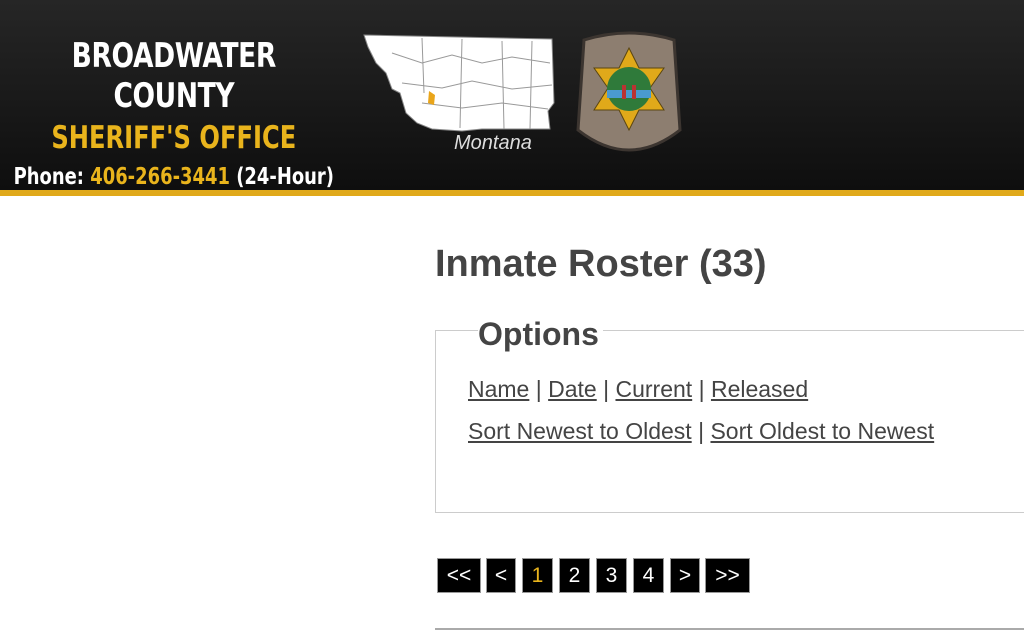  What do you see at coordinates (629, 91) in the screenshot?
I see `sheriff-badge-logo` at bounding box center [629, 91].